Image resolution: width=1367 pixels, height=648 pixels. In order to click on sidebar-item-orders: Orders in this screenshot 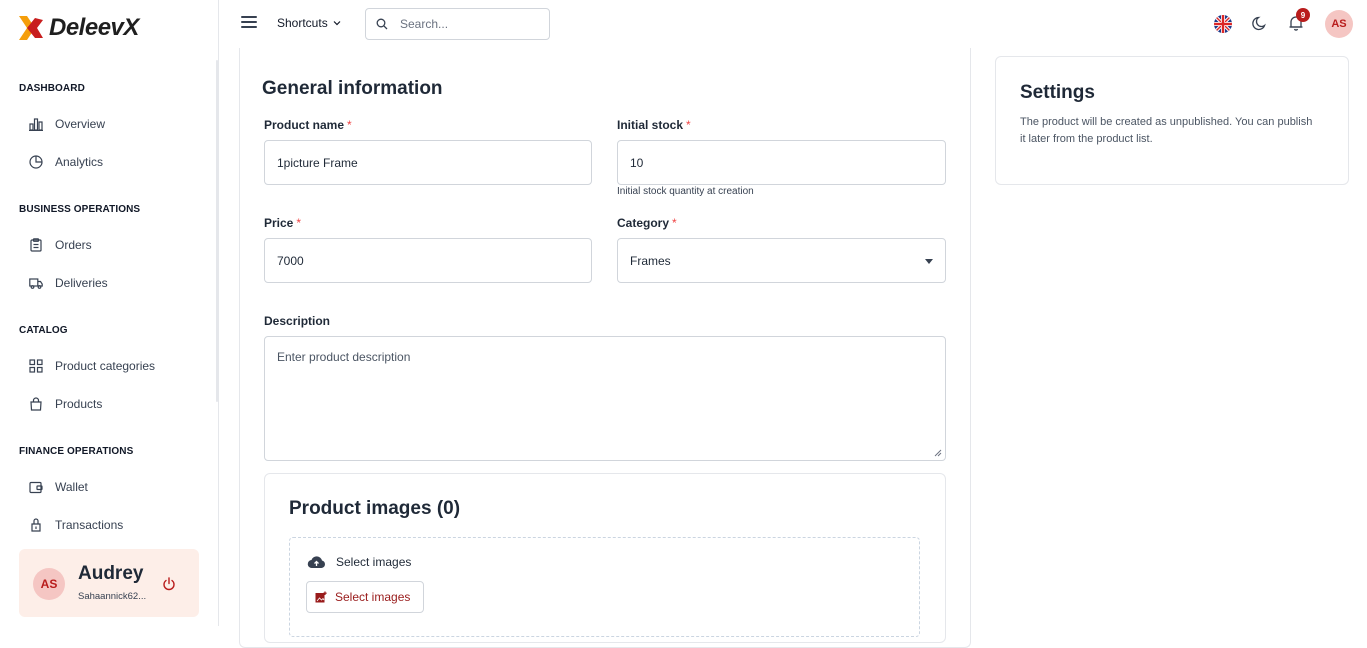, I will do `click(60, 245)`.